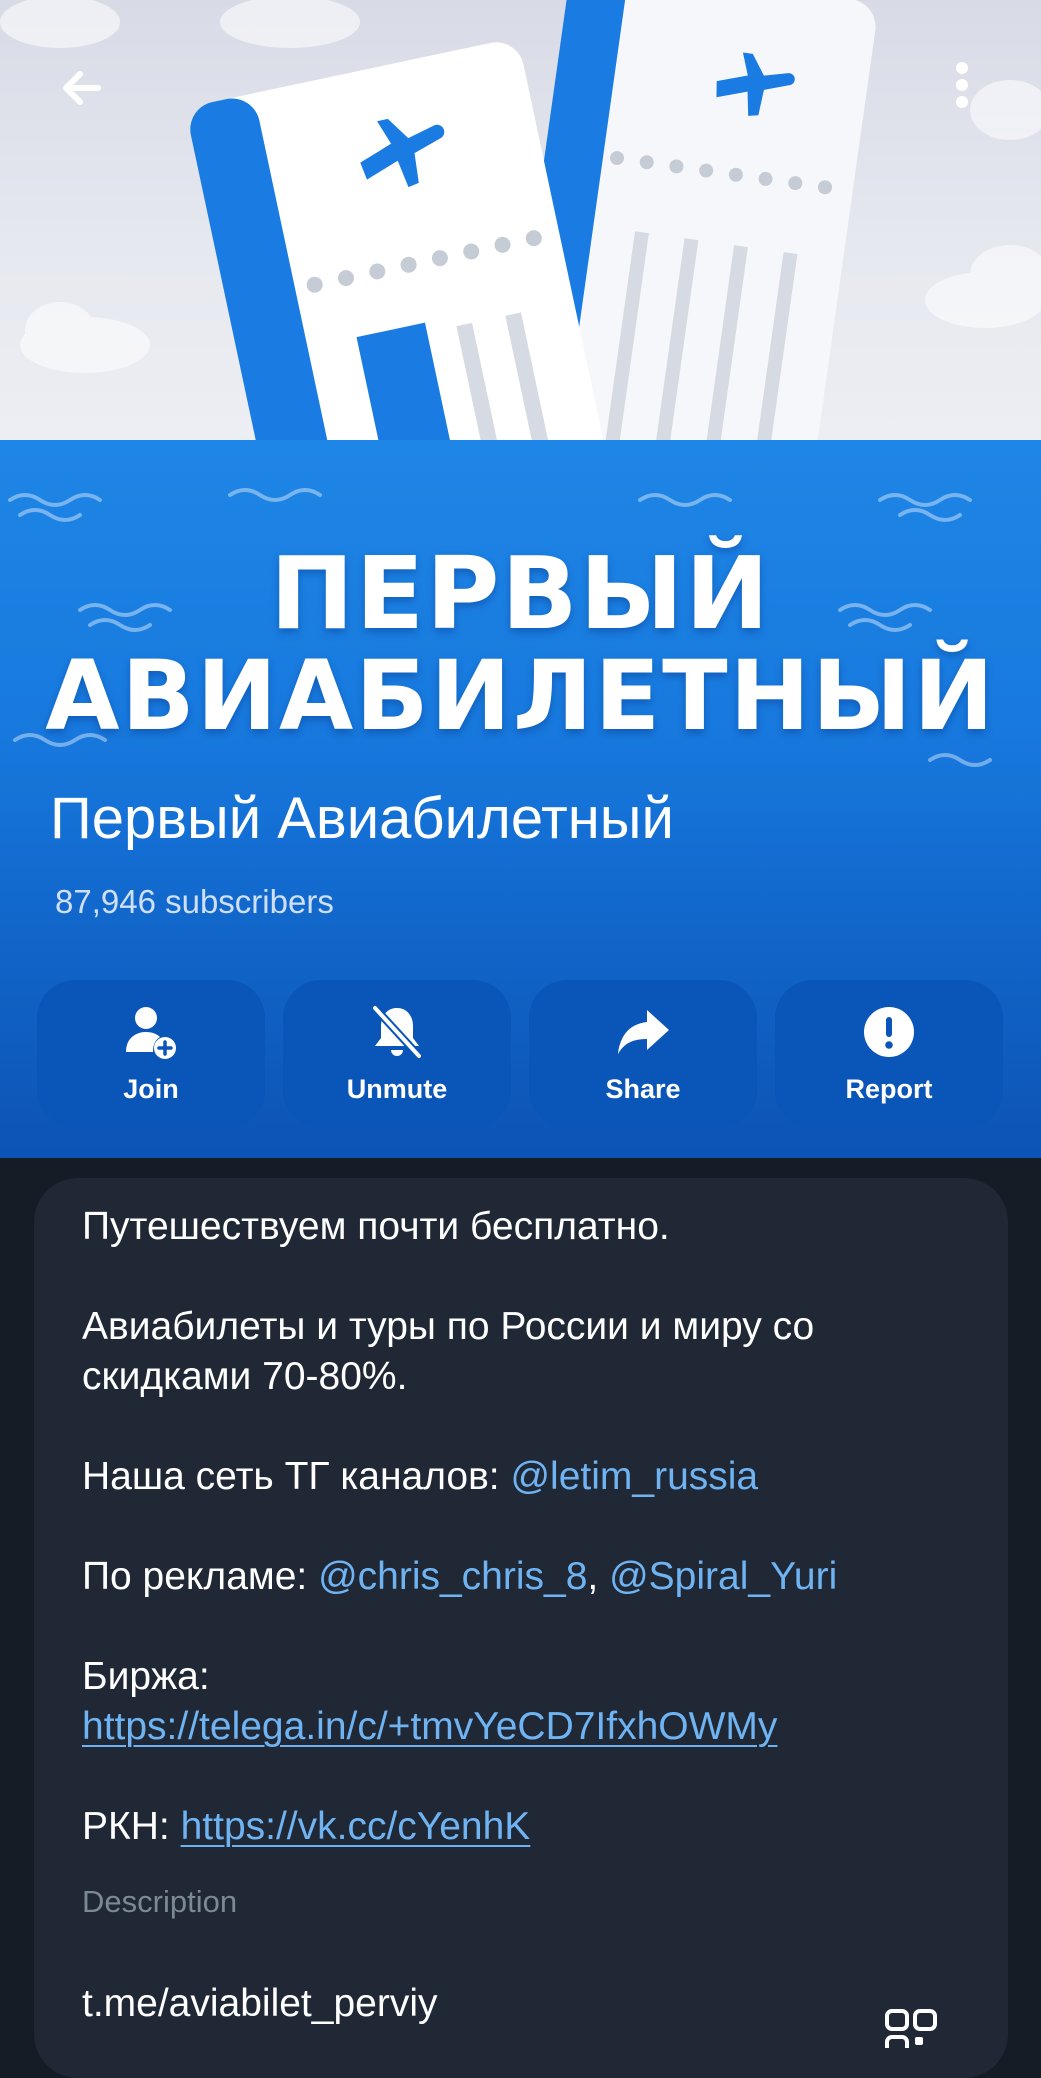  Describe the element at coordinates (362, 818) in the screenshot. I see `channel-title: Первый Авиабилетный` at that location.